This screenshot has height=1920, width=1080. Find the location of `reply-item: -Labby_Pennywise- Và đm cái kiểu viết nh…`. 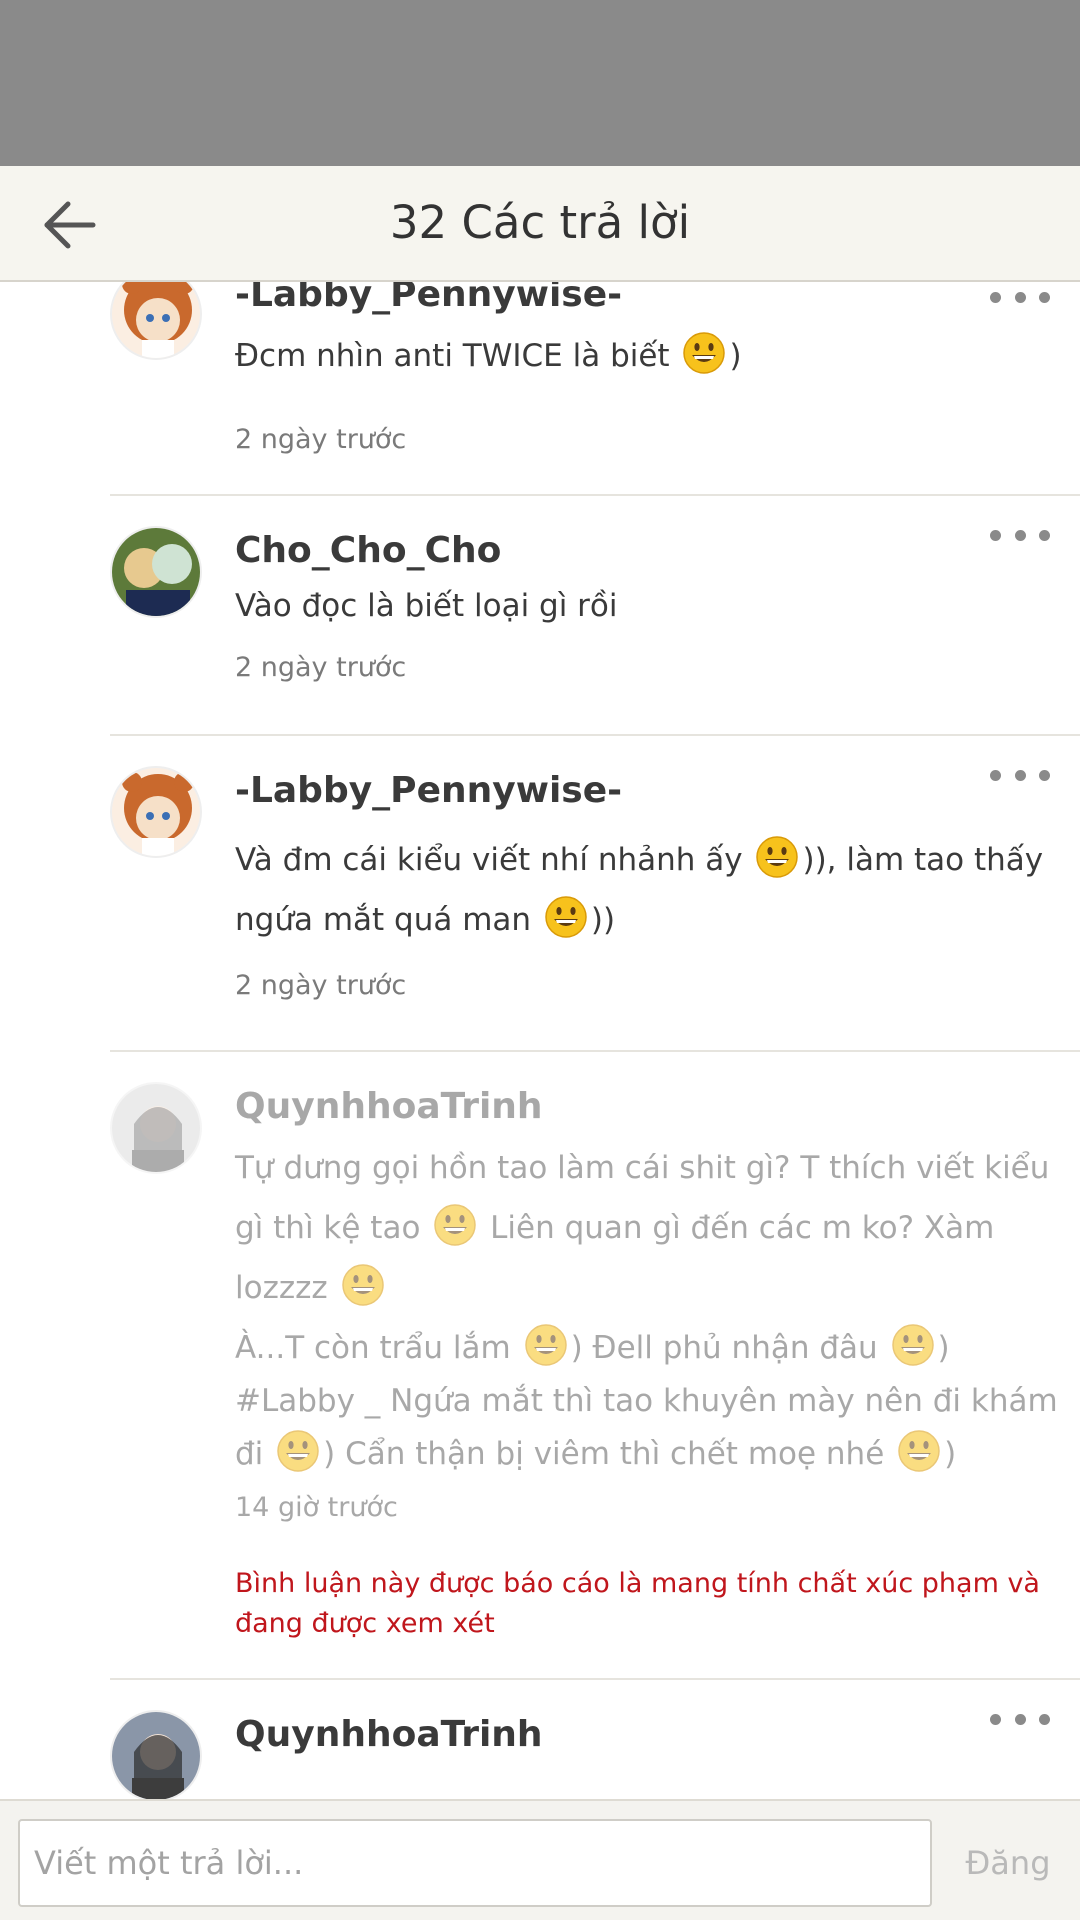

reply-item: -Labby_Pennywise- Và đm cái kiểu viết nh… is located at coordinates (595, 894).